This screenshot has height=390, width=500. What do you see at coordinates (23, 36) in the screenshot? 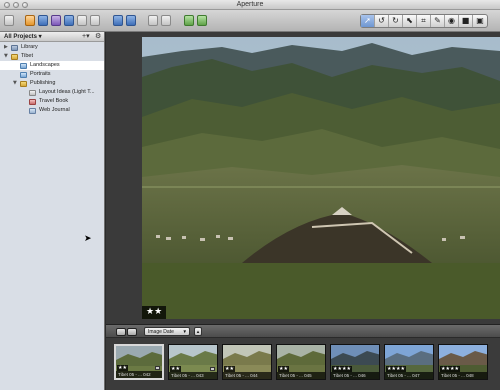
I see `projects-menu: All Projects ▾` at bounding box center [23, 36].